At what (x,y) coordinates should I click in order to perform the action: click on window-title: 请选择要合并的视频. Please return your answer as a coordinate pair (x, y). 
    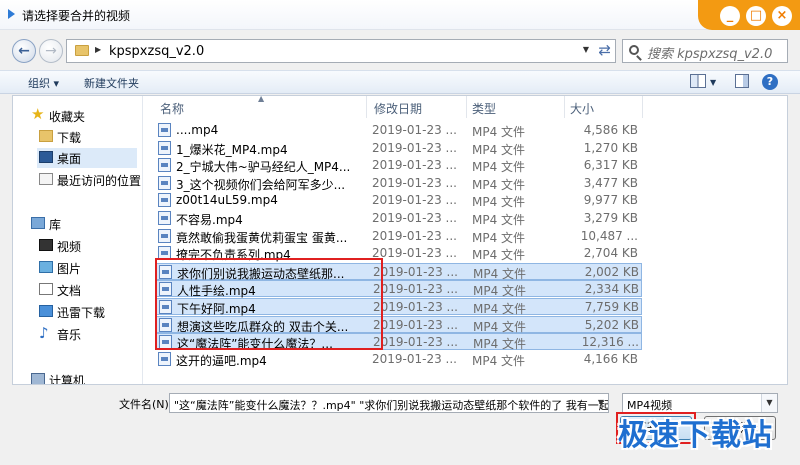
    Looking at the image, I should click on (76, 16).